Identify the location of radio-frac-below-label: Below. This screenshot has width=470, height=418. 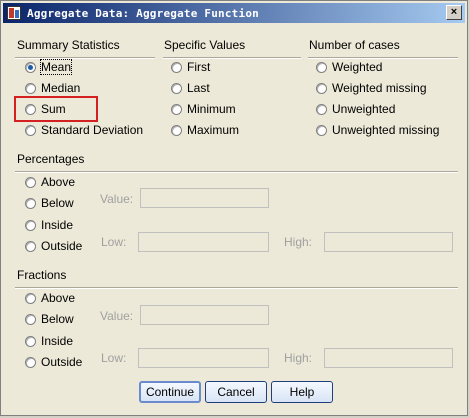
(57, 319).